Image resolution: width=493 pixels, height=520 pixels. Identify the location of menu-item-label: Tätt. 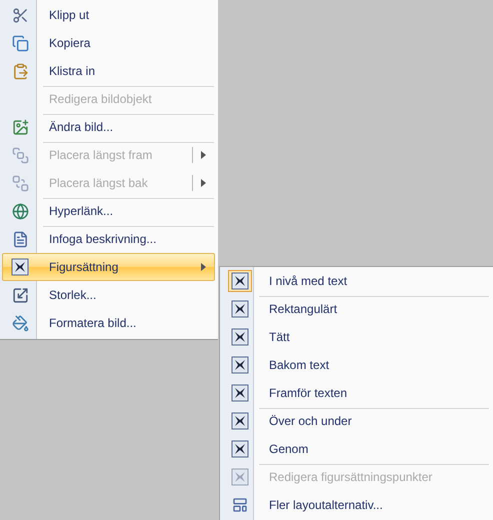
(279, 337).